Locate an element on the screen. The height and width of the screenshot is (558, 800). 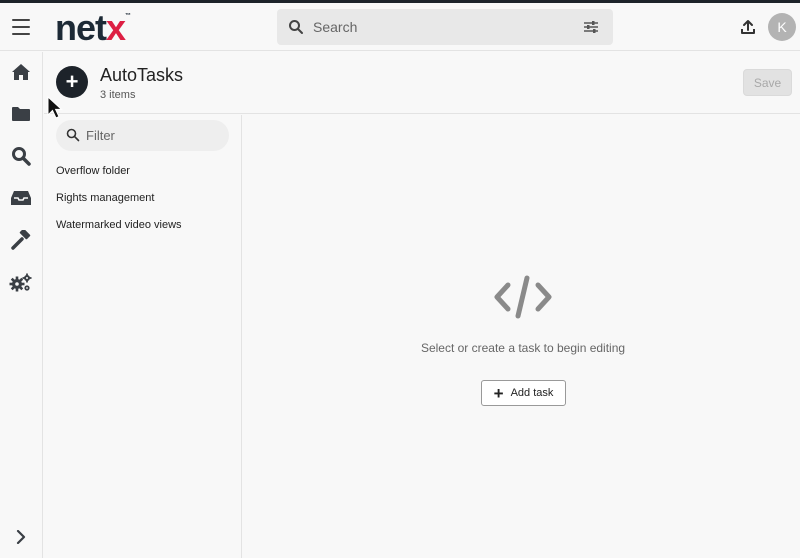
task-item-overflow-folder: Overflow folder is located at coordinates (146, 171).